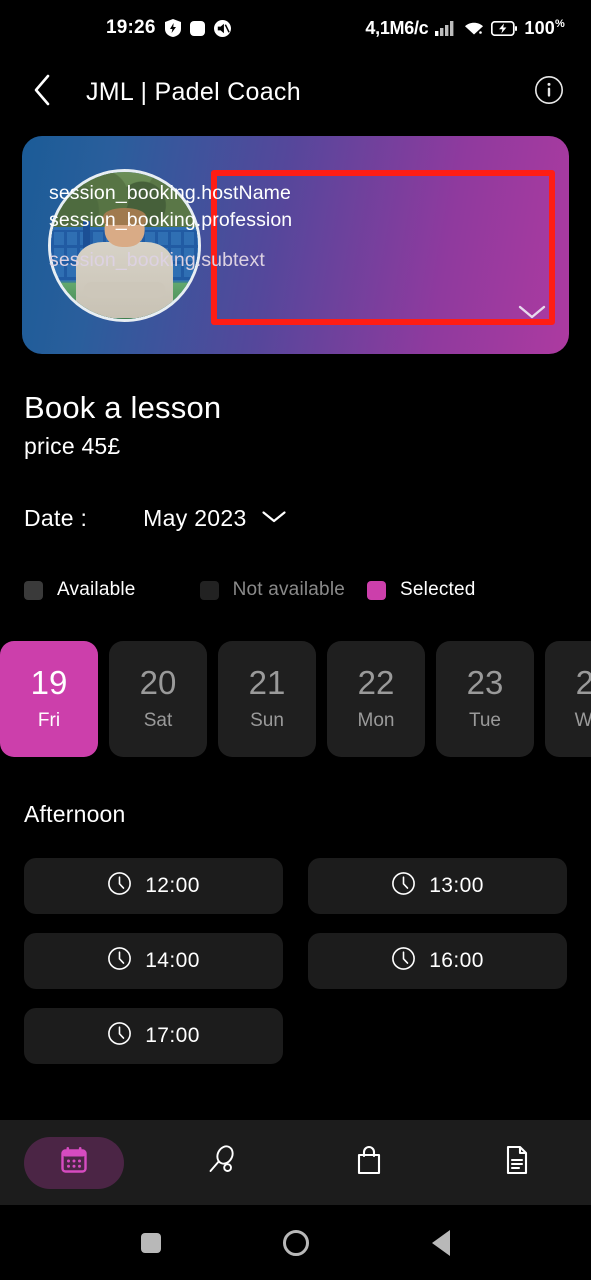 The width and height of the screenshot is (591, 1280). I want to click on host-name-label: session_booking.hostName, so click(170, 193).